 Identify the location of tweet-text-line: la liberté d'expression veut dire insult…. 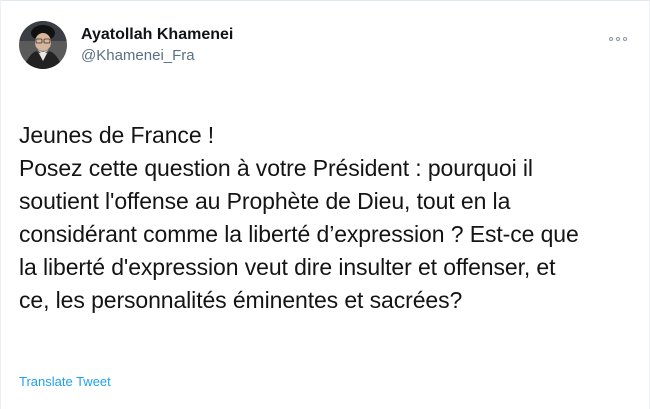
(287, 267).